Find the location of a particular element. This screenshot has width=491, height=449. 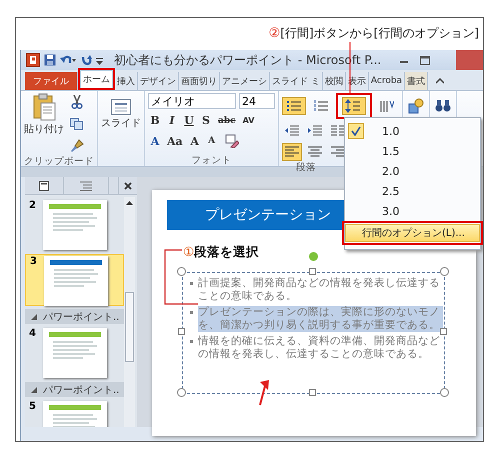

shapes-icon is located at coordinates (416, 106).